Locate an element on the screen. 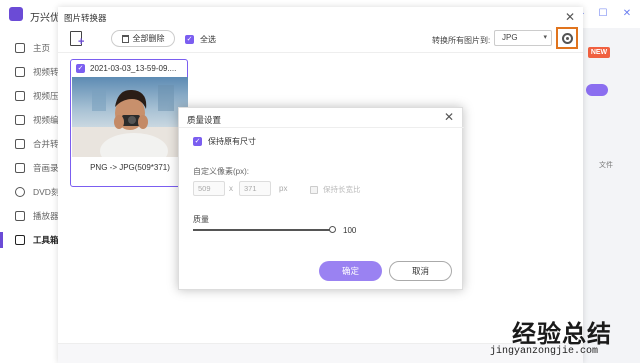 Image resolution: width=640 pixels, height=363 pixels. dialog-close-icon: ✕ is located at coordinates (449, 117).